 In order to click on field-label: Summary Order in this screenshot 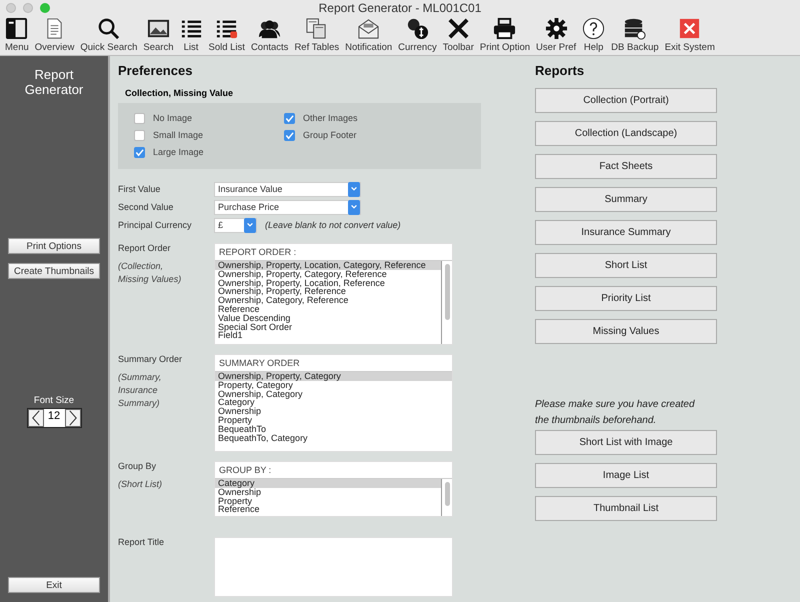, I will do `click(151, 359)`.